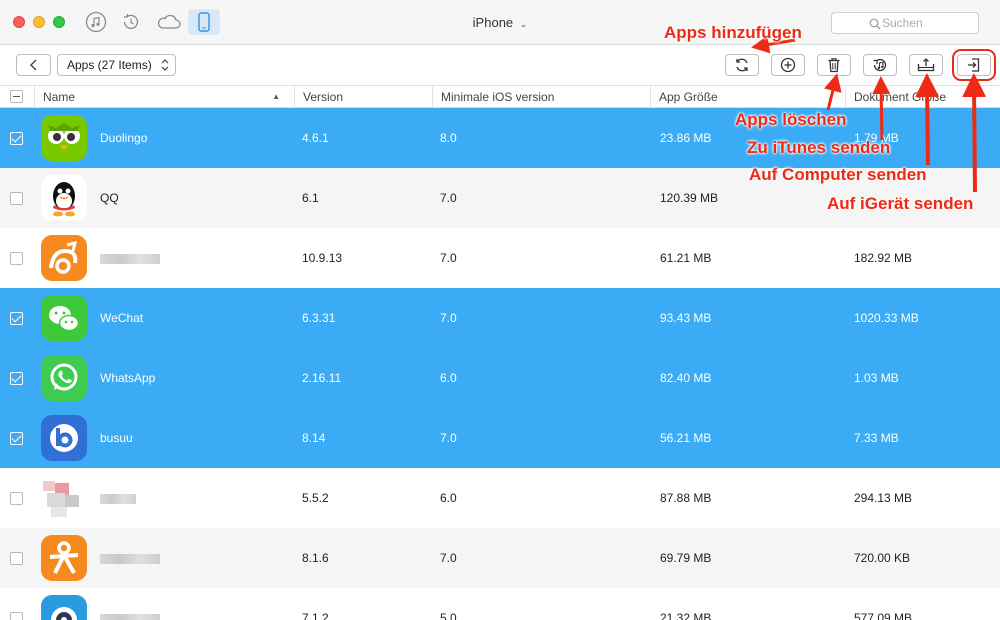 The image size is (1000, 620). I want to click on annotation-delete-apps: Apps löschen, so click(791, 119).